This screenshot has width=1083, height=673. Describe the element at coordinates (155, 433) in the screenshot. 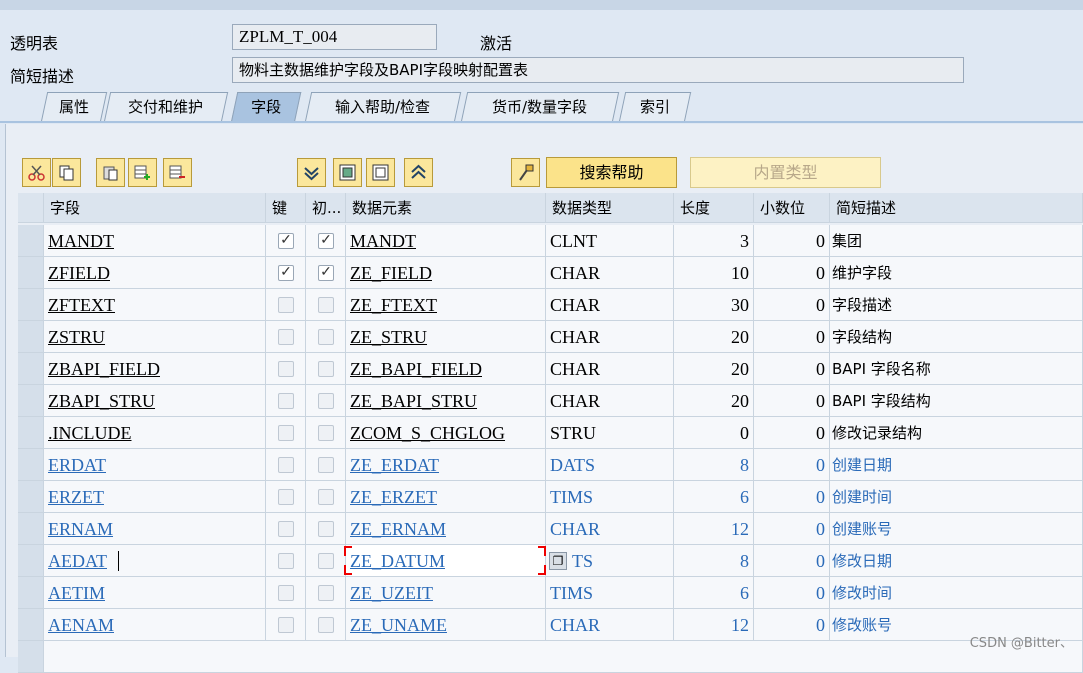

I see `field-name-cell: .INCLUDE` at that location.